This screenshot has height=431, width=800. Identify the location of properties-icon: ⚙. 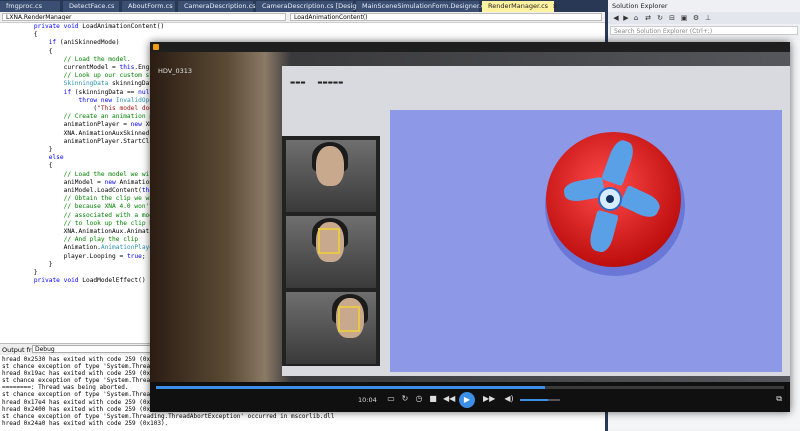
(696, 18).